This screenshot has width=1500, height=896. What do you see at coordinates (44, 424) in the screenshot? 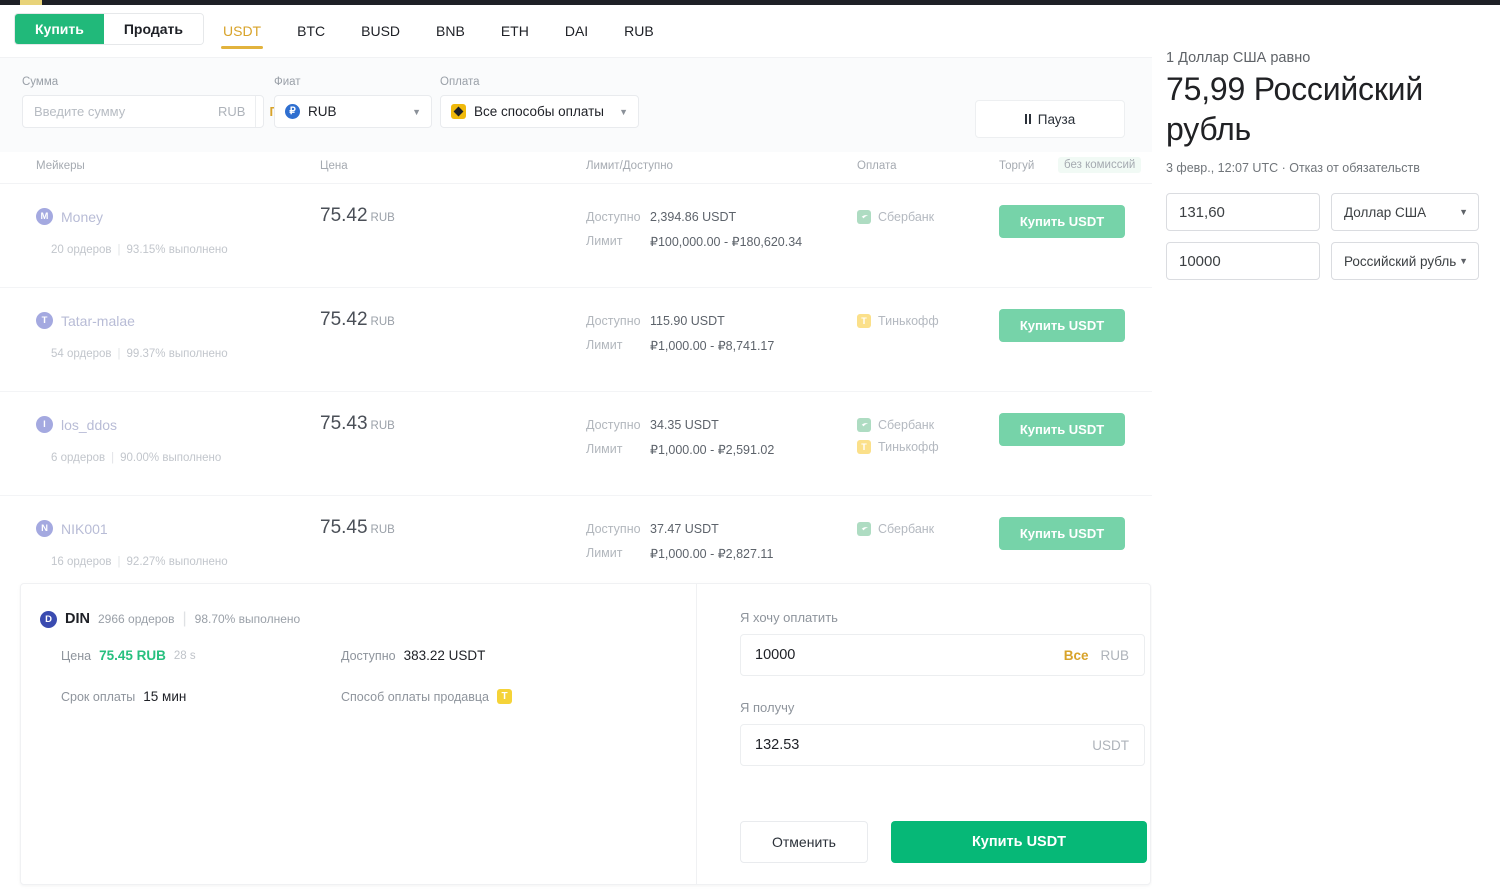
I see `avatar: l` at bounding box center [44, 424].